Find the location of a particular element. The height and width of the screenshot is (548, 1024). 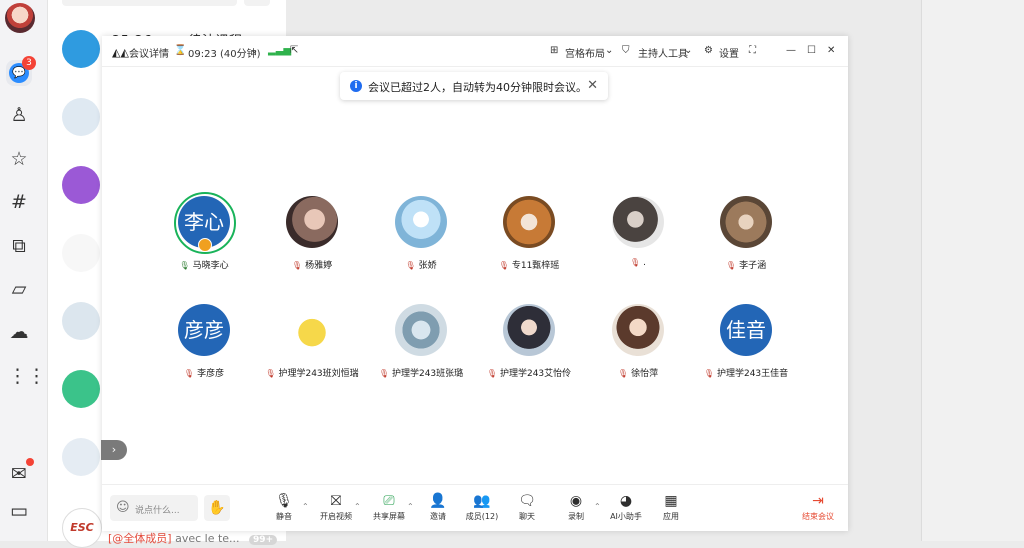

time-limit-notice: i 会议已超过2人，自动转为40分钟限时会议。 ✕ is located at coordinates (474, 86).